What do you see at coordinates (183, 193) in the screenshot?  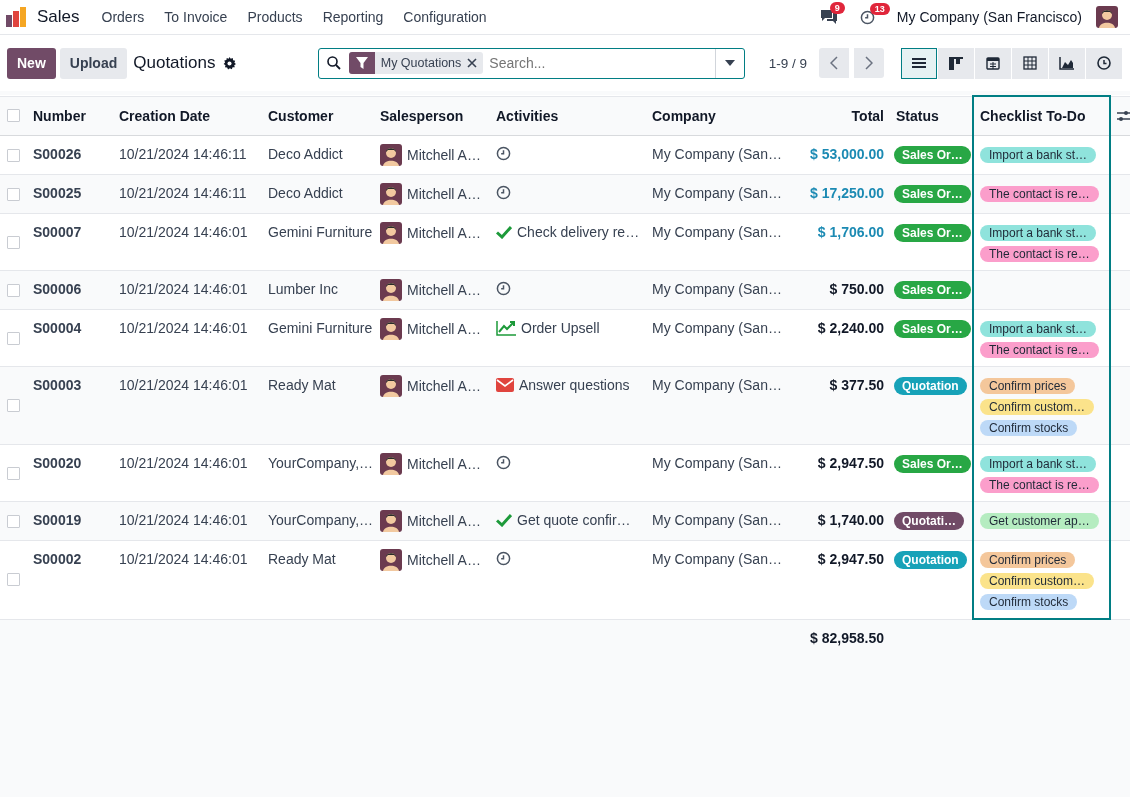 I see `creation-date: 10/21/2024 14:46:11` at bounding box center [183, 193].